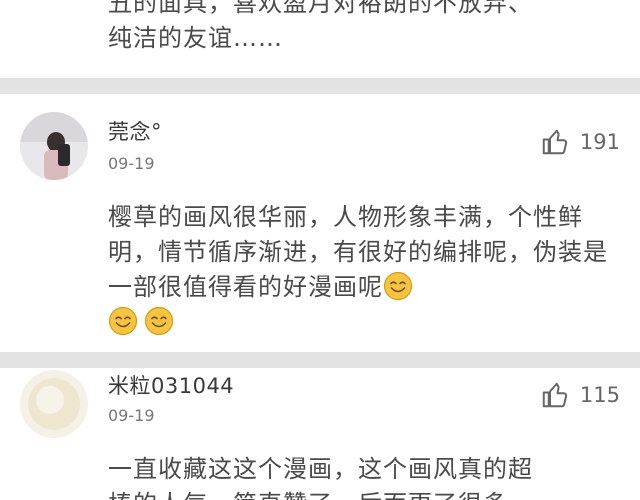  Describe the element at coordinates (362, 493) in the screenshot. I see `comment-text-line: 棒的人气，简直赞了，后面更了很多` at that location.